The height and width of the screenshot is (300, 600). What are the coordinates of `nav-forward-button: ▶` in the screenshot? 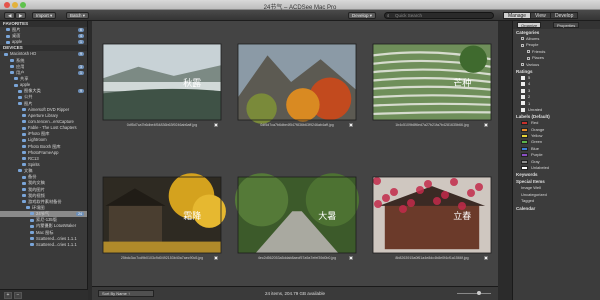 It's located at (21, 15).